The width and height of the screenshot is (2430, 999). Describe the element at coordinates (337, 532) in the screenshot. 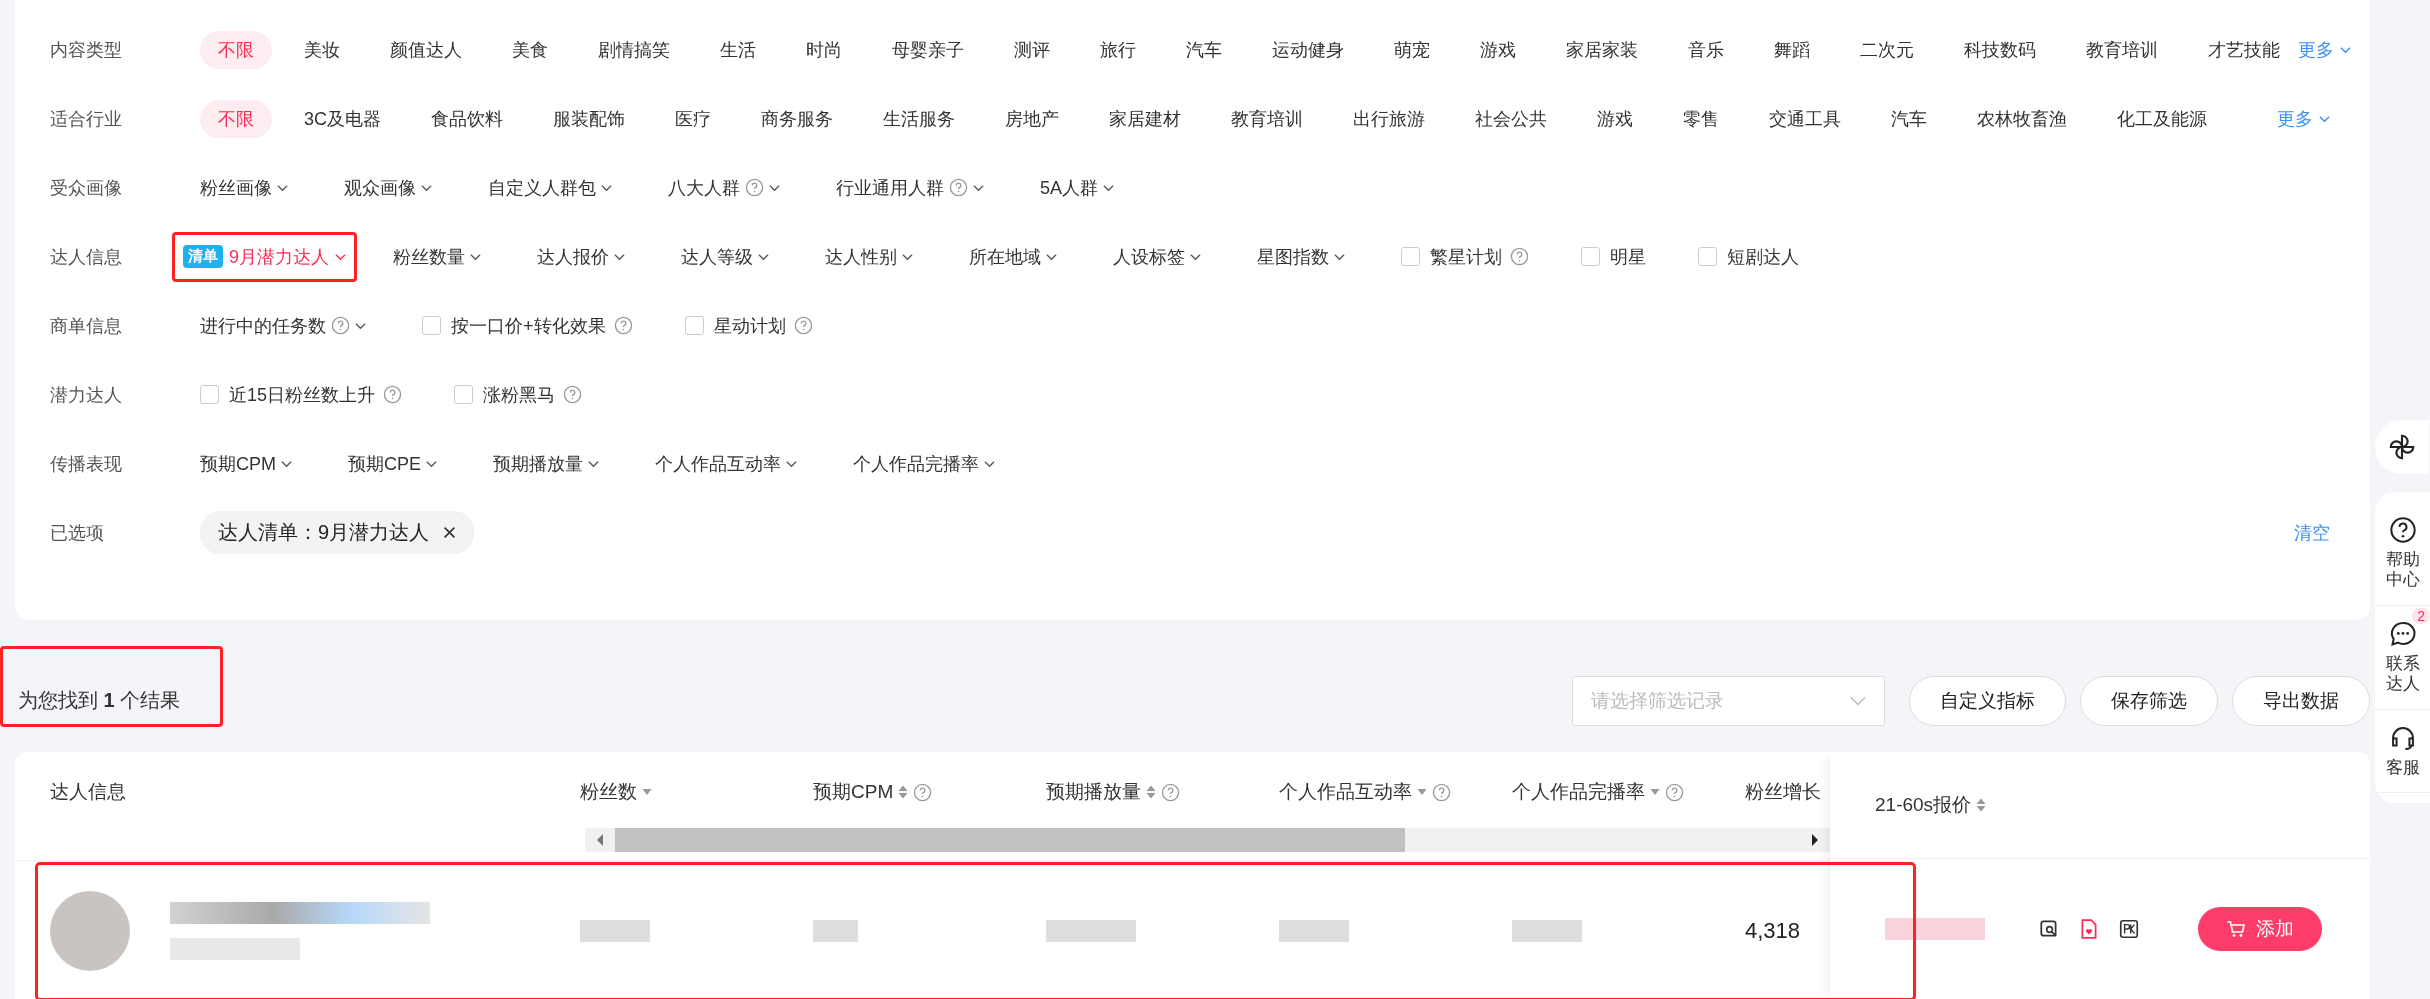

I see `selected-chip: 达人清单：9月潜力达人` at that location.